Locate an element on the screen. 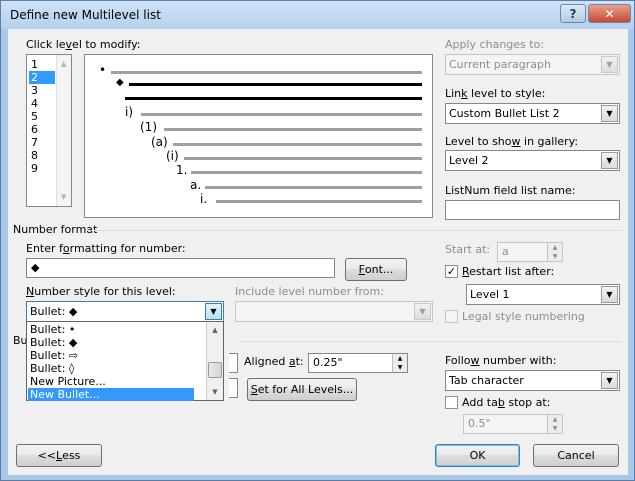  follow-number-value: Tab character is located at coordinates (486, 380).